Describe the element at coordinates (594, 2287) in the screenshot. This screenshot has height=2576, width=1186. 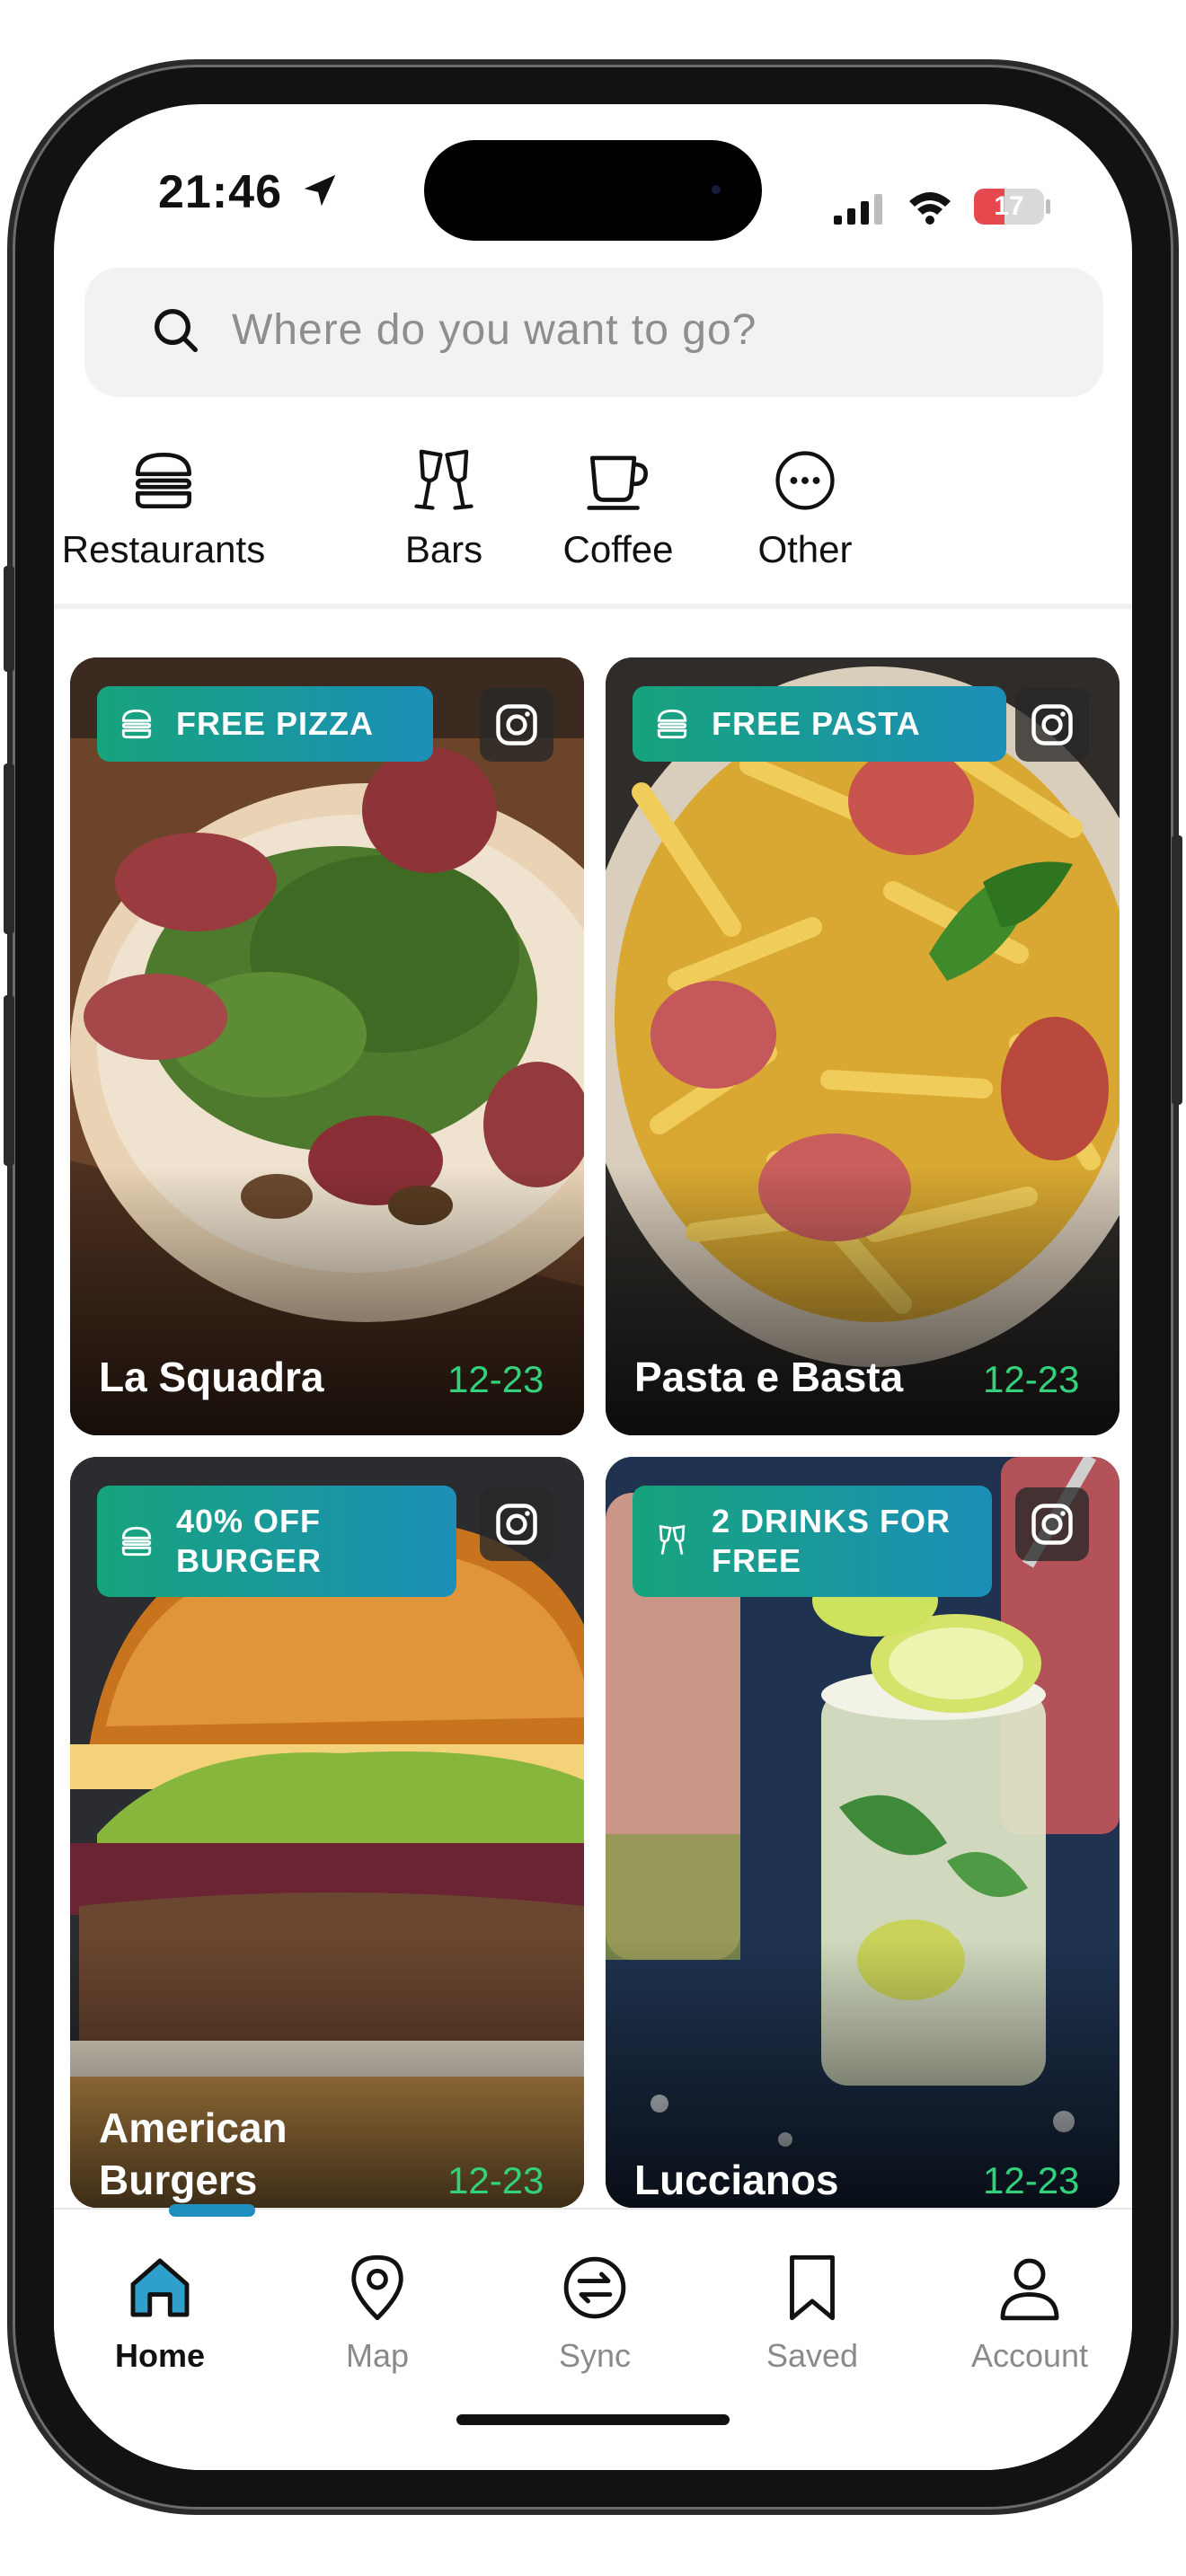
I see `sync-icon` at that location.